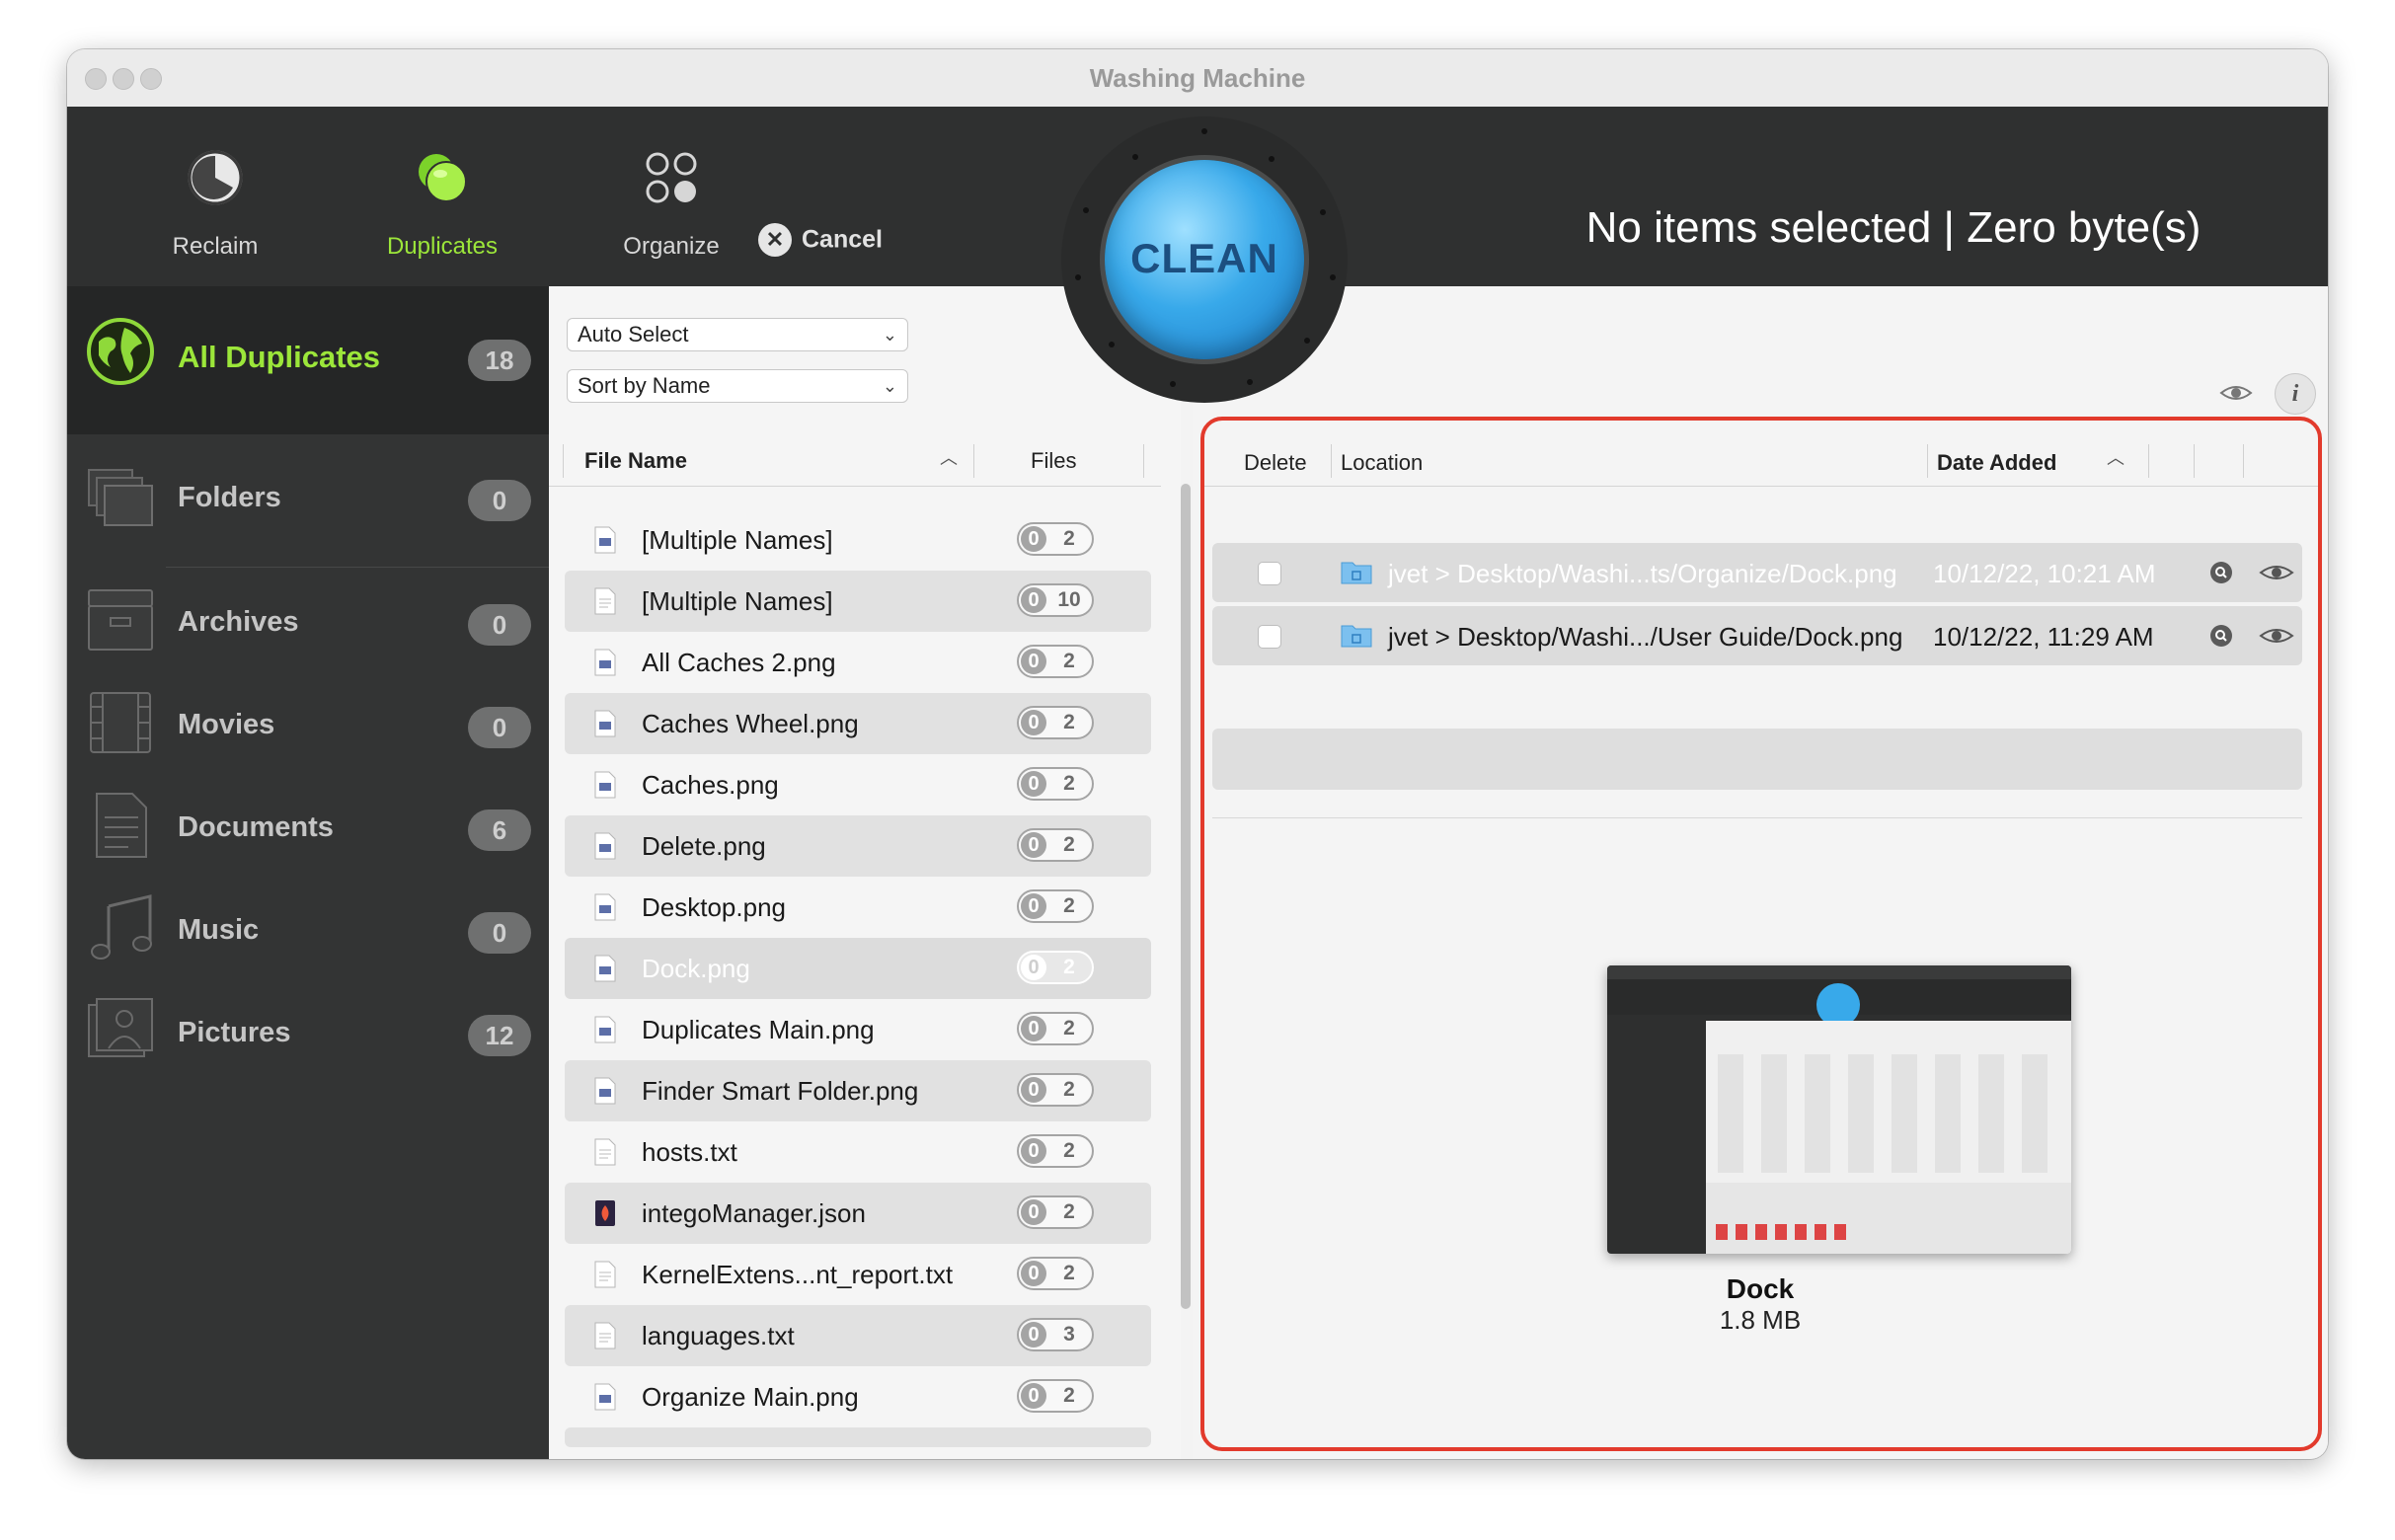 The width and height of the screenshot is (2395, 1540). Describe the element at coordinates (758, 1029) in the screenshot. I see `file-name: Duplicates Main.png` at that location.